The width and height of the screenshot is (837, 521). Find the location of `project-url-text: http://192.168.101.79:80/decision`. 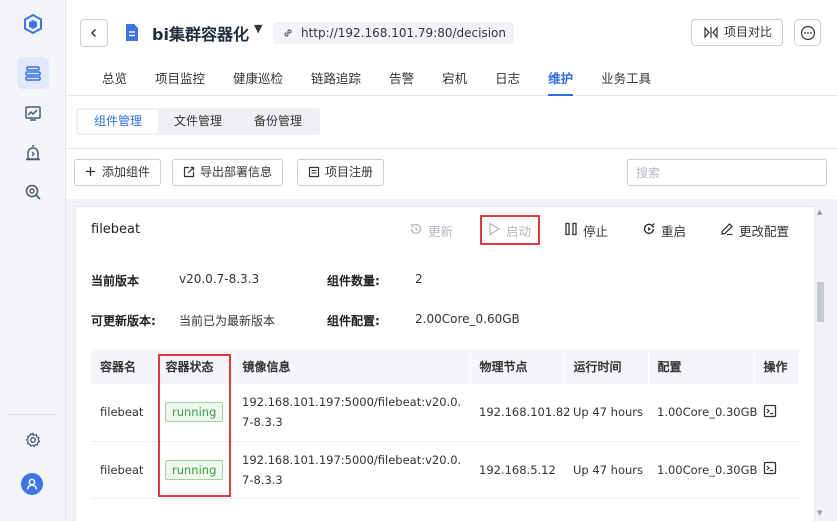

project-url-text: http://192.168.101.79:80/decision is located at coordinates (404, 33).